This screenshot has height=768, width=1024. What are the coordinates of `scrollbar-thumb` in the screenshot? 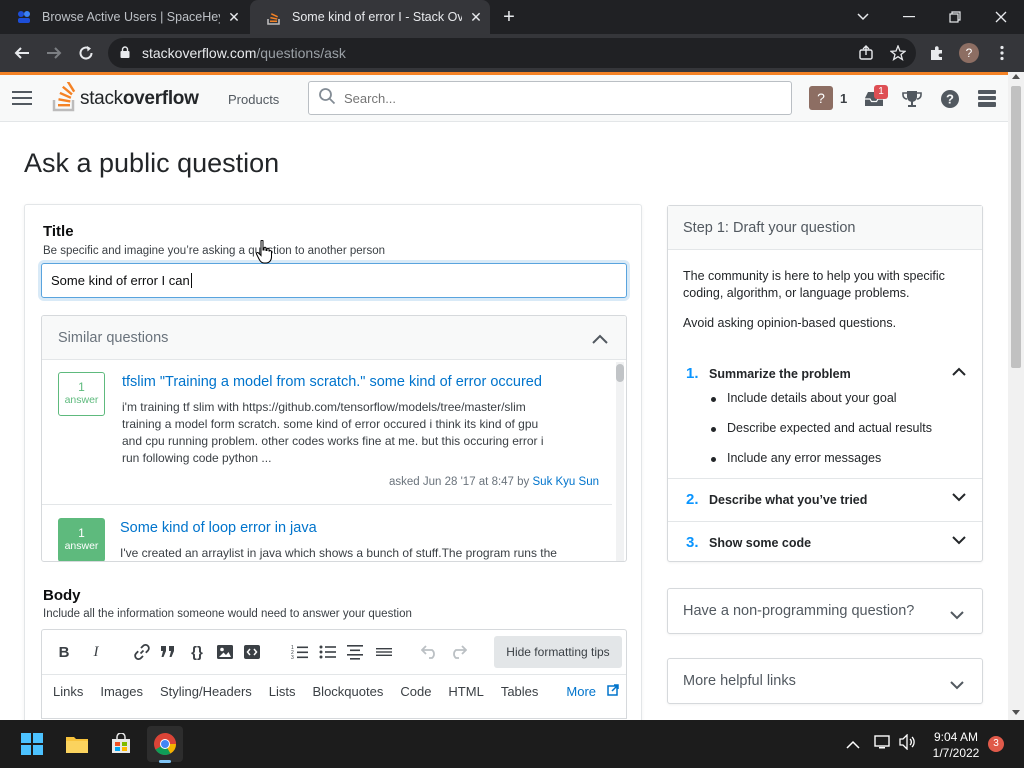 It's located at (1016, 227).